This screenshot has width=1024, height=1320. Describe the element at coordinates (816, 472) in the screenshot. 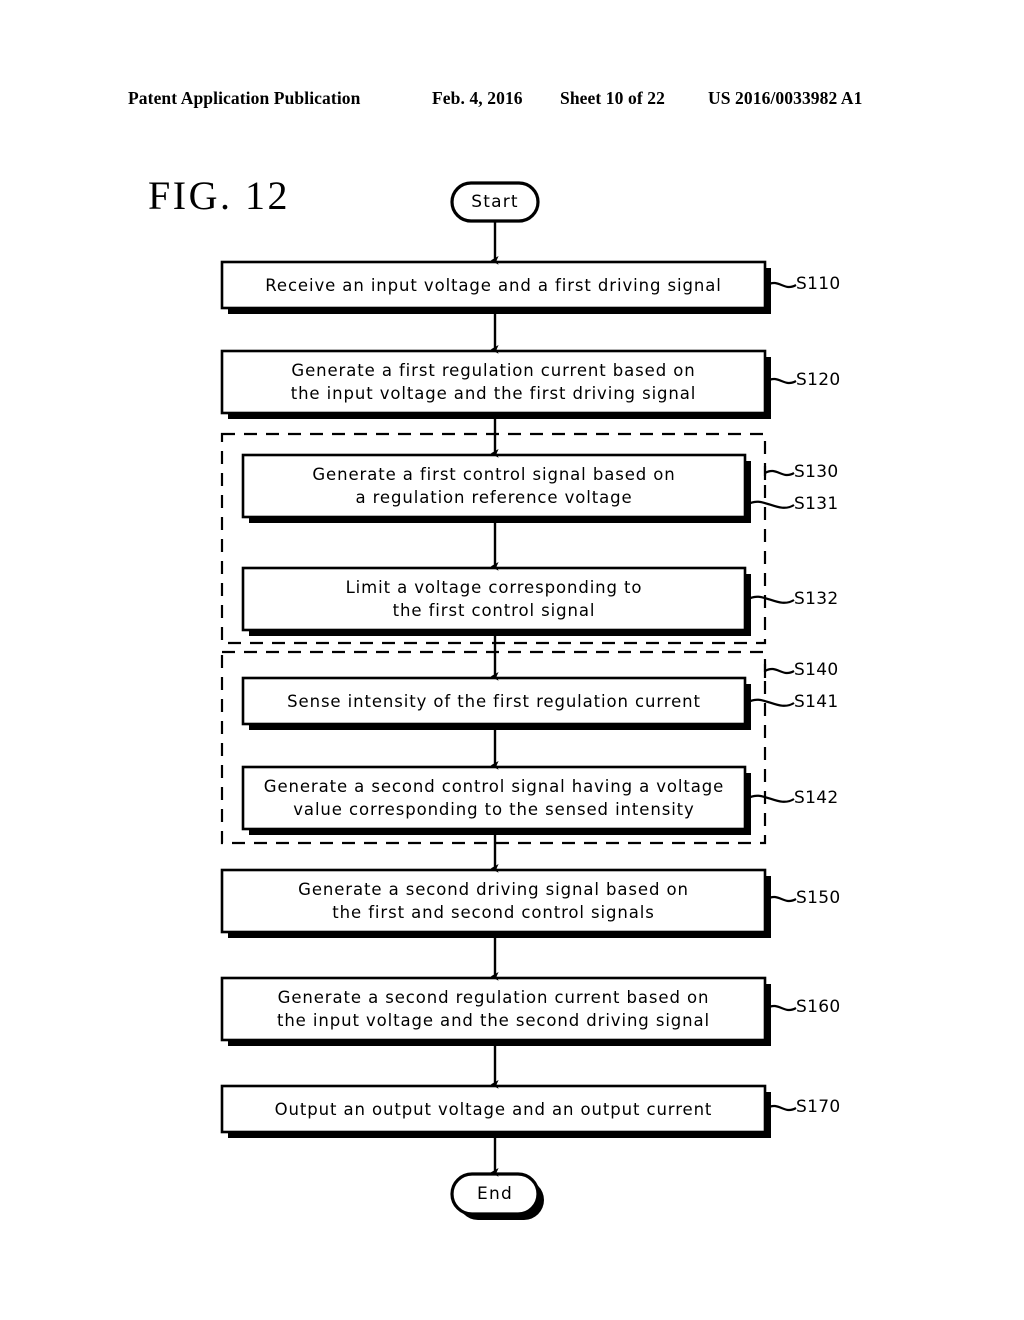

I see `group-label-s130: S130` at that location.